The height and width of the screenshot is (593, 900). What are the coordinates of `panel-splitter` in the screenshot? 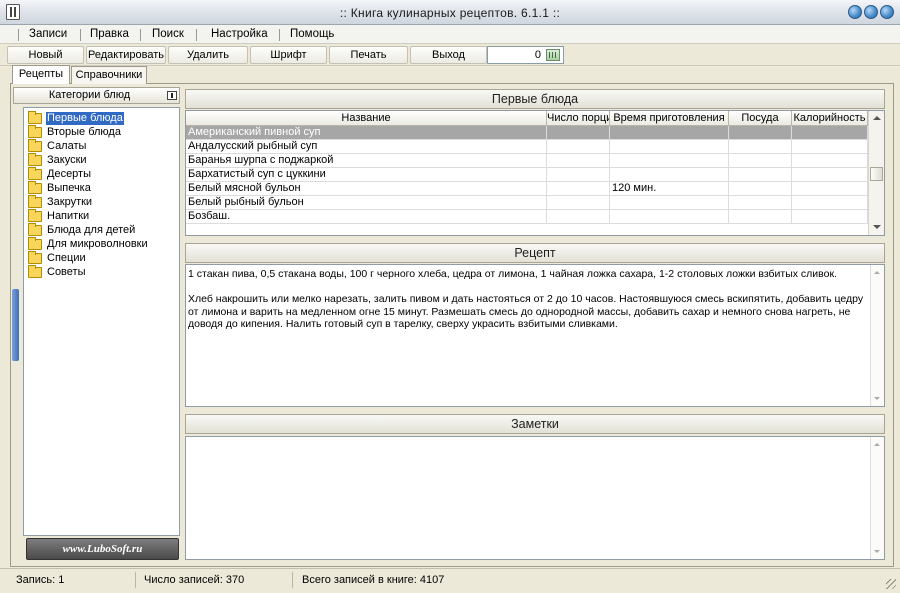 It's located at (15, 325).